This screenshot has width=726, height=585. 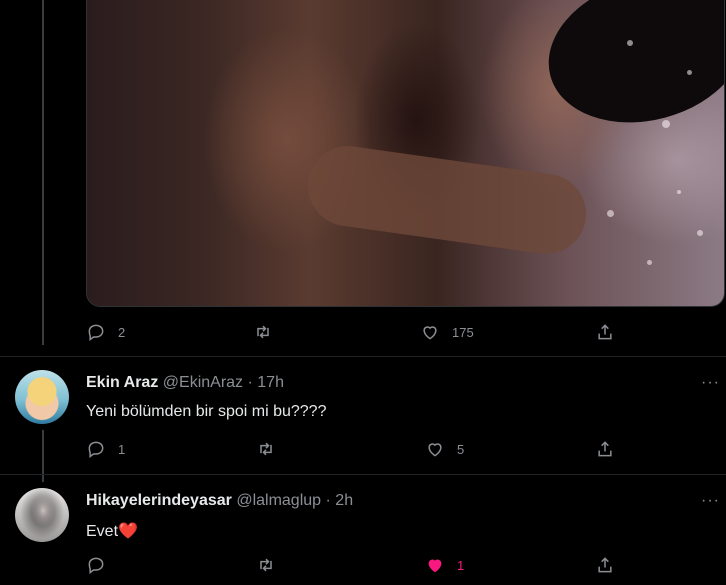 I want to click on display-name: Hikayelerindeyasar, so click(x=159, y=500).